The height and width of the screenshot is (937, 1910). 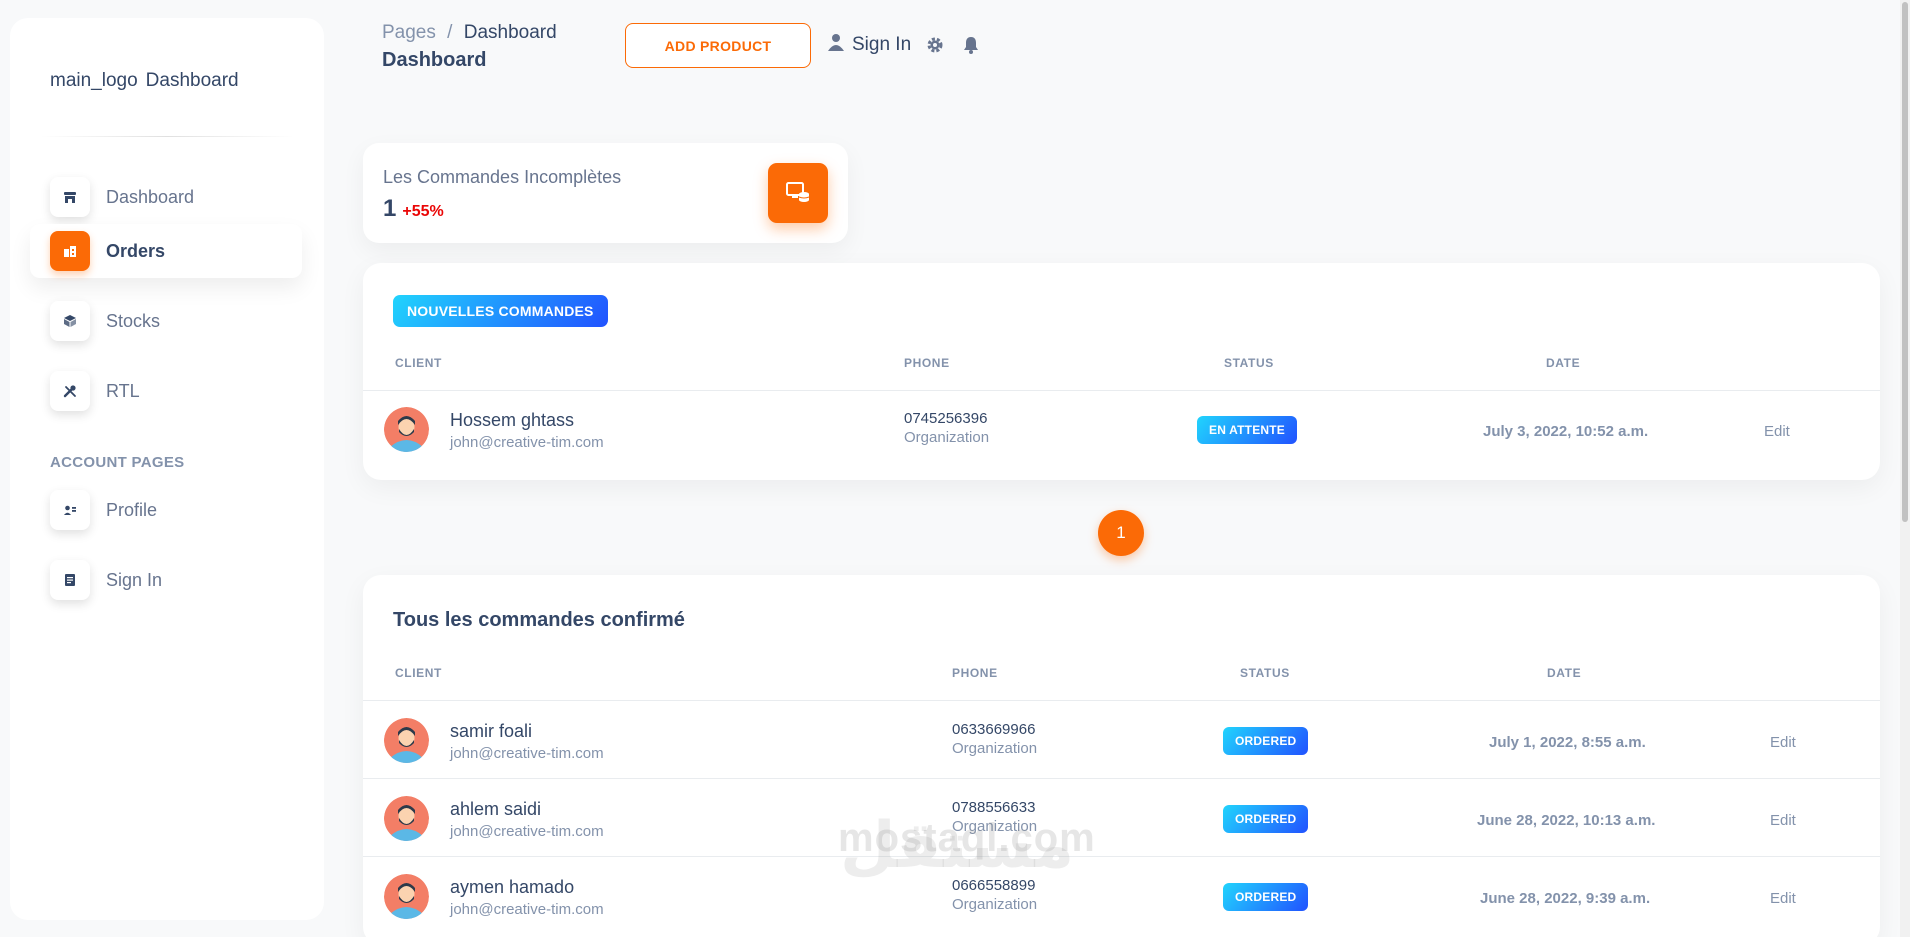 I want to click on client-phone: 0666558899, so click(x=994, y=885).